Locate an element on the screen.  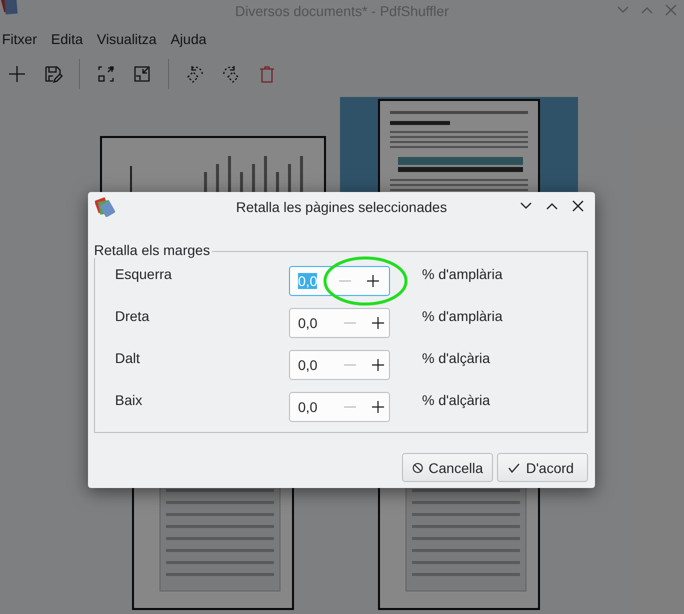
cancel-icon is located at coordinates (418, 467).